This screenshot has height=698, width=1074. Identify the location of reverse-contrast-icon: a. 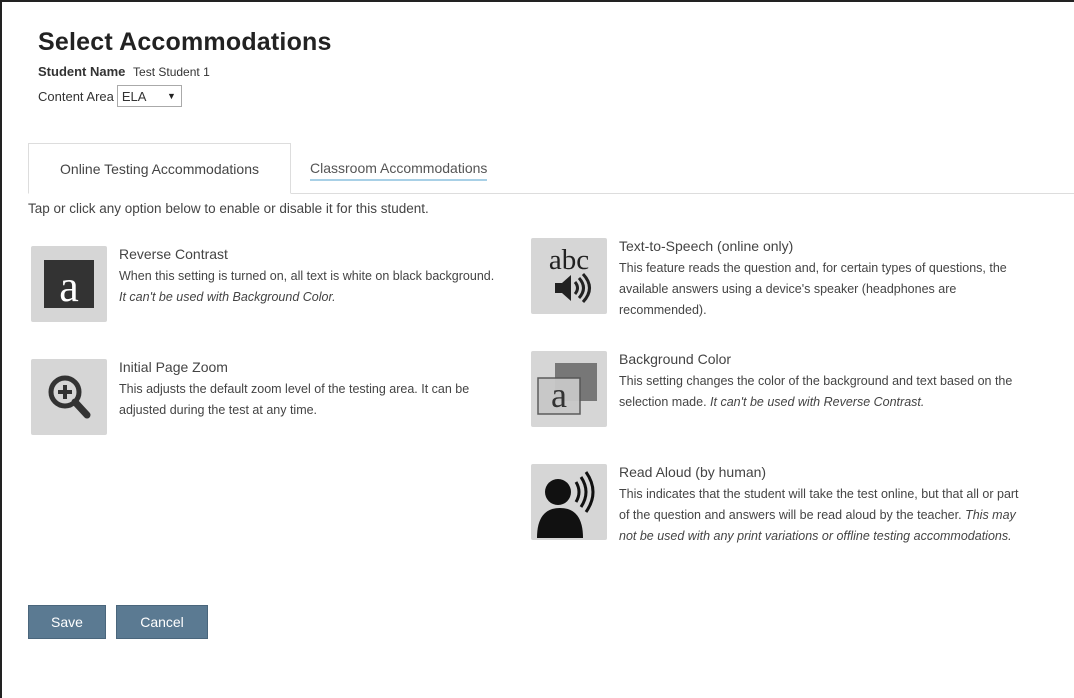
(69, 284).